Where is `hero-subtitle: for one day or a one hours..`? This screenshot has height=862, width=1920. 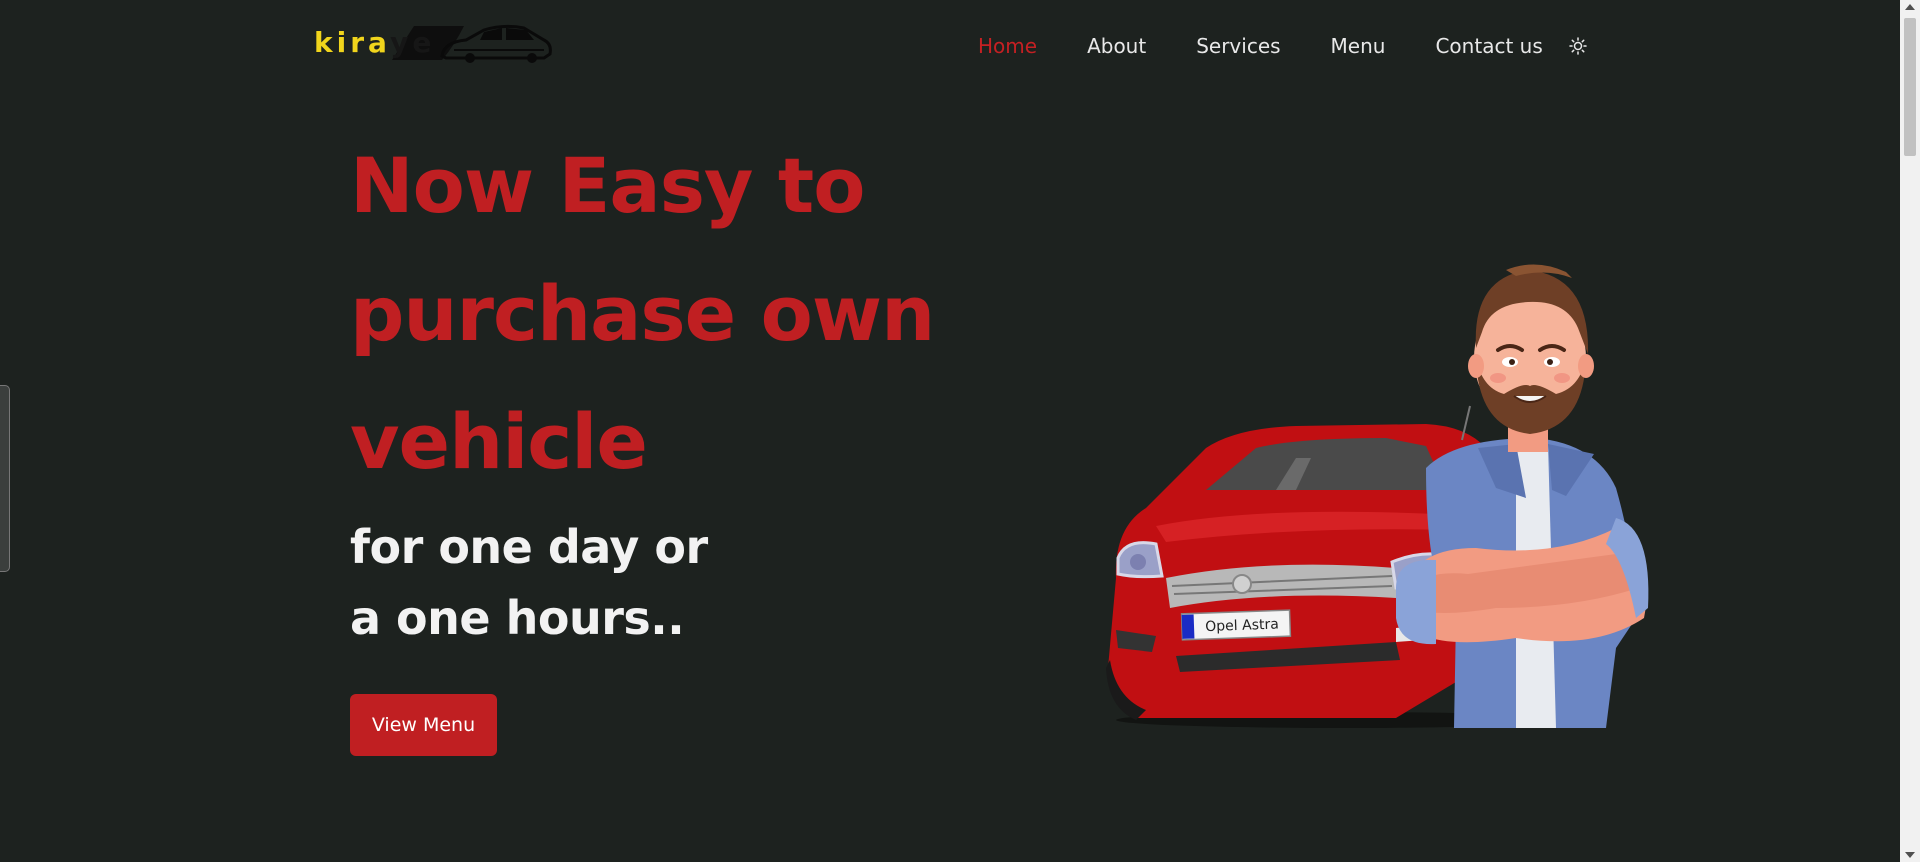
hero-subtitle: for one day or a one hours.. is located at coordinates (529, 583).